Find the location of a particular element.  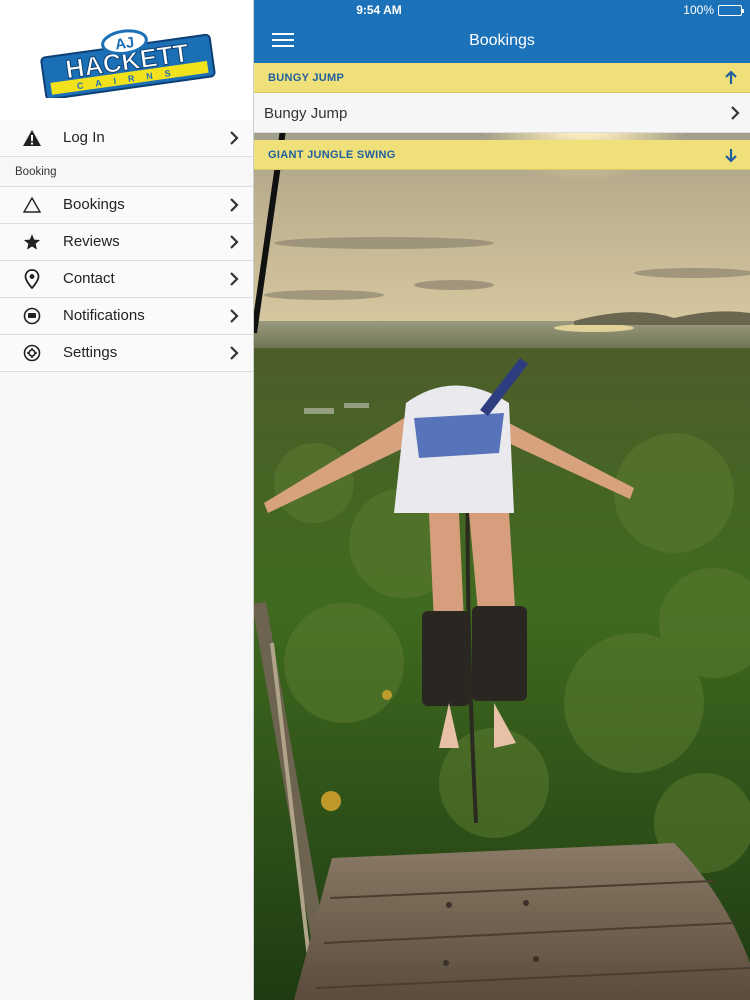

sidebar-item-label: Notifications is located at coordinates (104, 315).